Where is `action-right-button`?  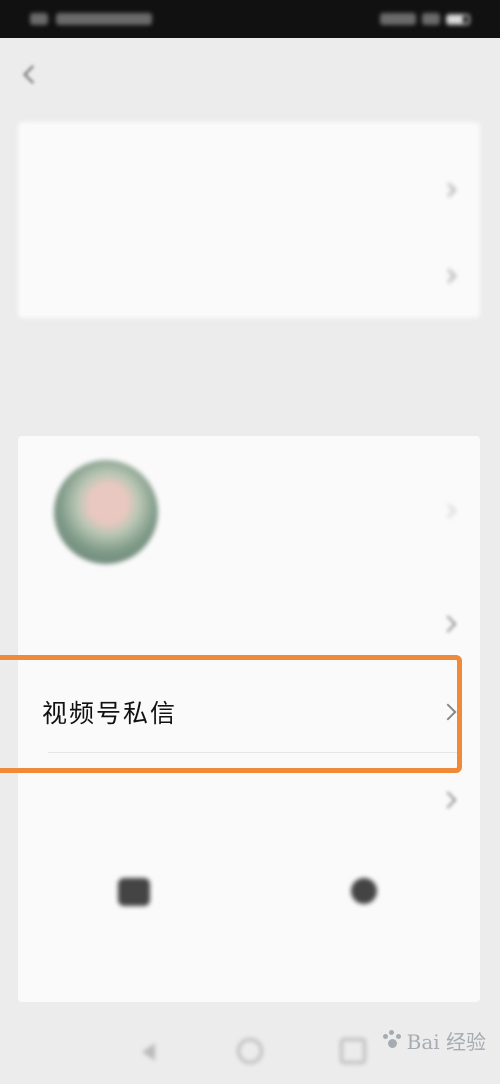 action-right-button is located at coordinates (364, 902).